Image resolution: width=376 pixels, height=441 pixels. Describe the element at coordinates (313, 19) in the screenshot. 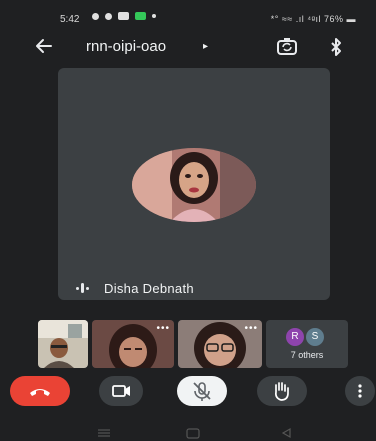

I see `system-status: *° ≈≈ .ıl ⁴ᵍıl 76% ▬` at that location.